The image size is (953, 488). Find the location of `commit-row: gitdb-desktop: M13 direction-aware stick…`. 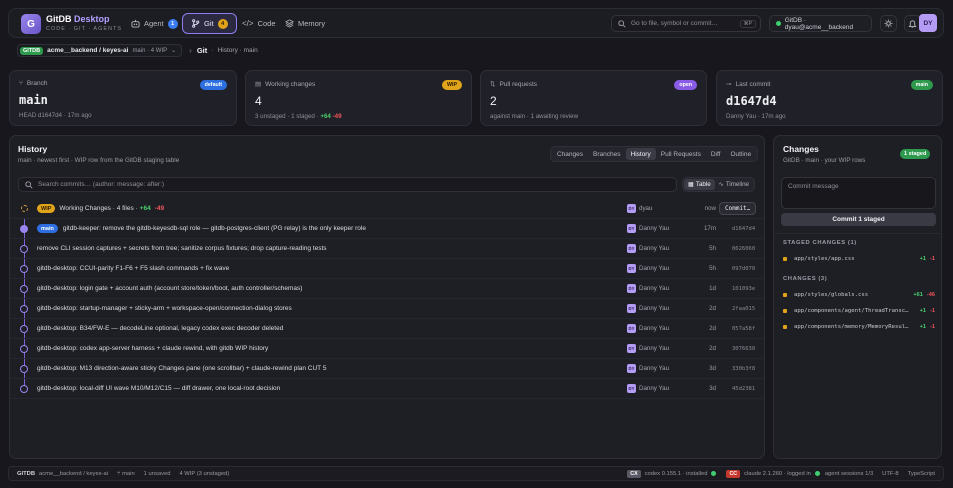

commit-row: gitdb-desktop: M13 direction-aware stick… is located at coordinates (387, 369).